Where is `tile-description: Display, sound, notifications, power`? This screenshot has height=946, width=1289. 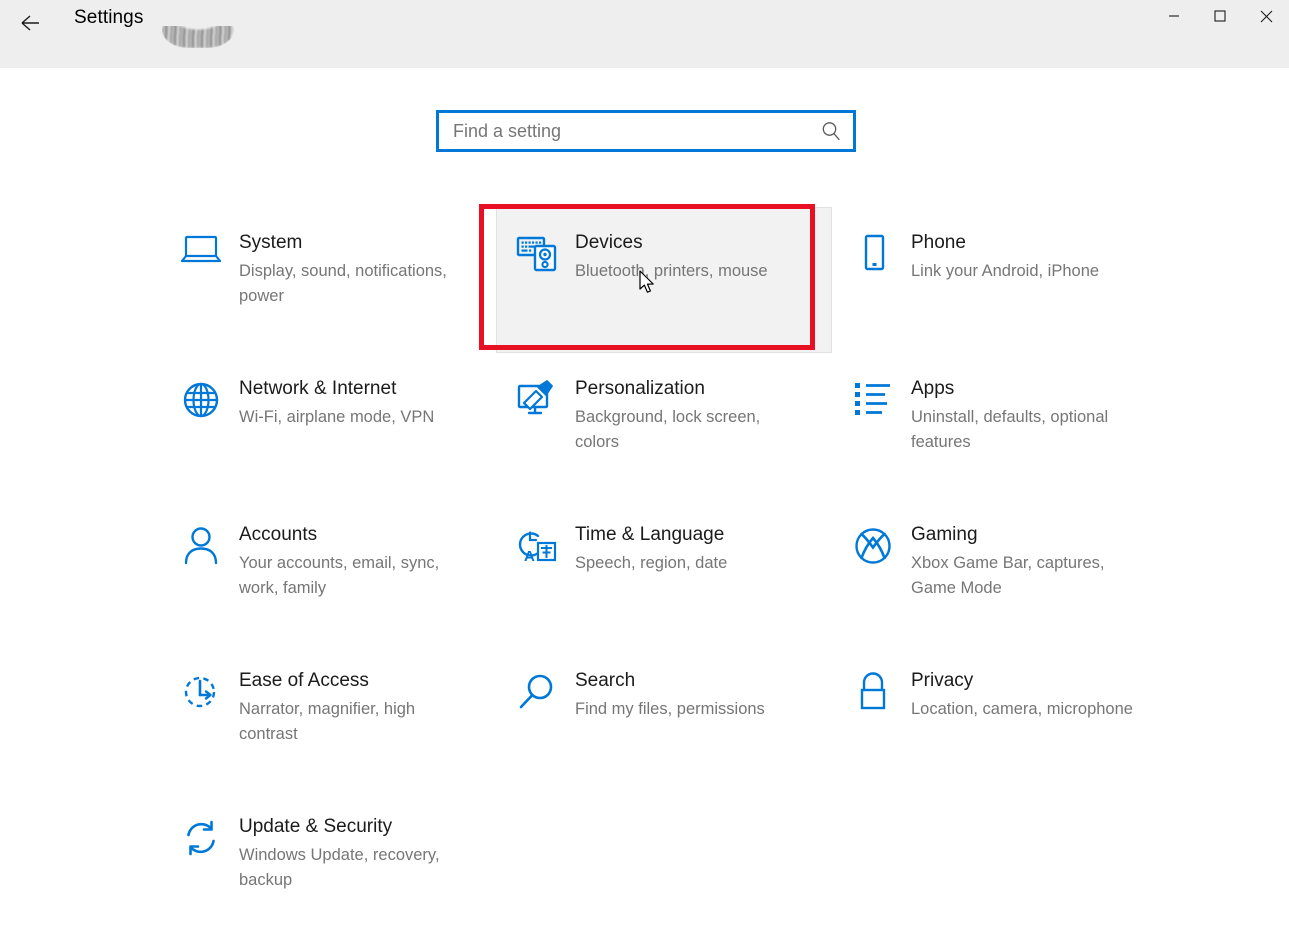
tile-description: Display, sound, notifications, power is located at coordinates (343, 283).